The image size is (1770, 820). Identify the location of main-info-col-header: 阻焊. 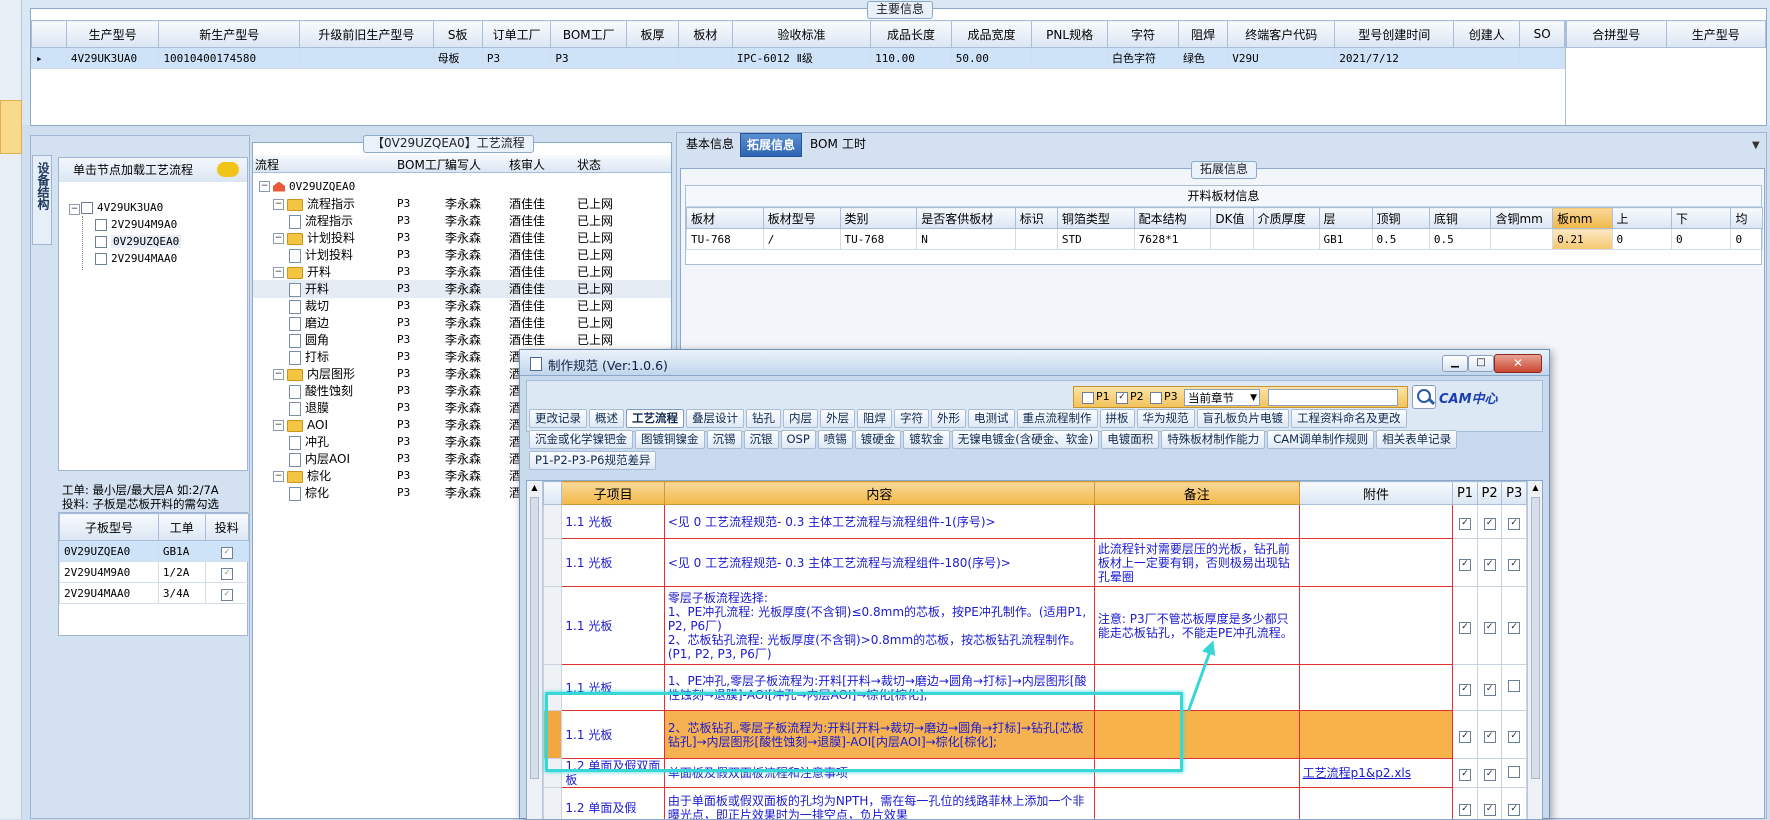
(1202, 34).